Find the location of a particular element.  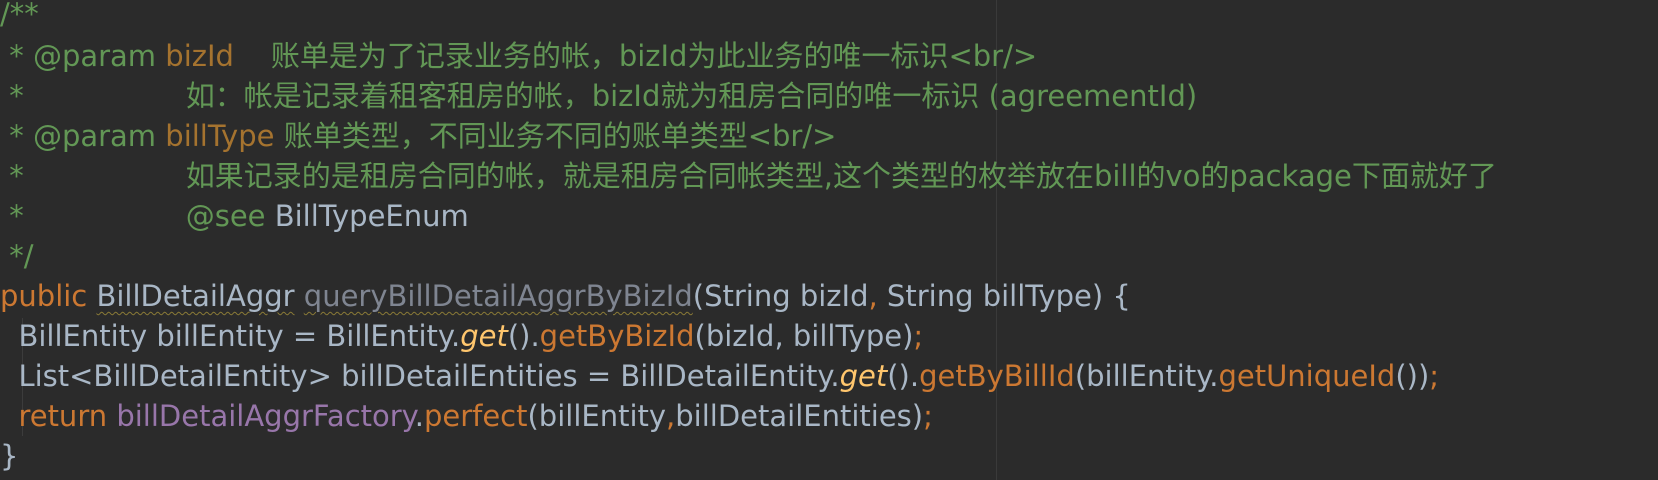

see-target-link: BillTypeEnum is located at coordinates (372, 216).